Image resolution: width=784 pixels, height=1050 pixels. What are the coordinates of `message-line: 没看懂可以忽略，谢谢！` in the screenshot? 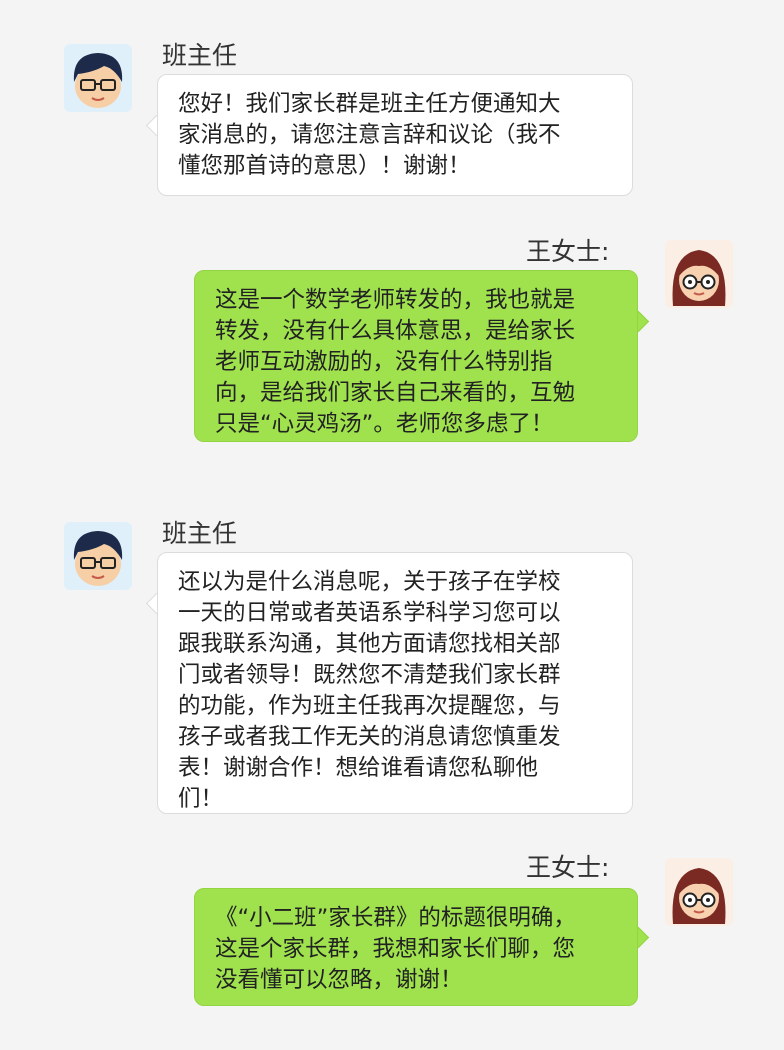 It's located at (339, 980).